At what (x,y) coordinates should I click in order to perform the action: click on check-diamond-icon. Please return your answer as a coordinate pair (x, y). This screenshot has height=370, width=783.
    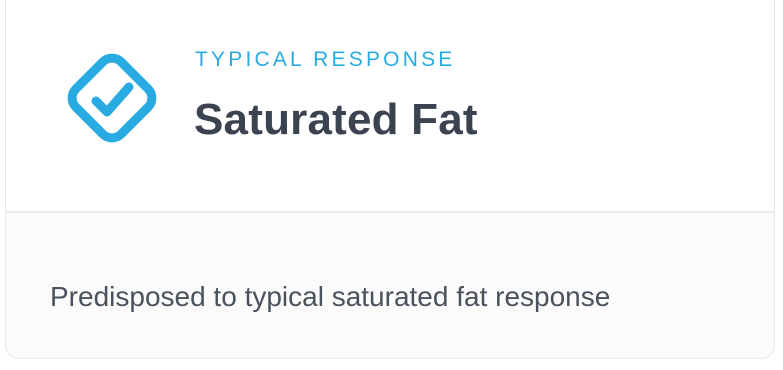
    Looking at the image, I should click on (112, 98).